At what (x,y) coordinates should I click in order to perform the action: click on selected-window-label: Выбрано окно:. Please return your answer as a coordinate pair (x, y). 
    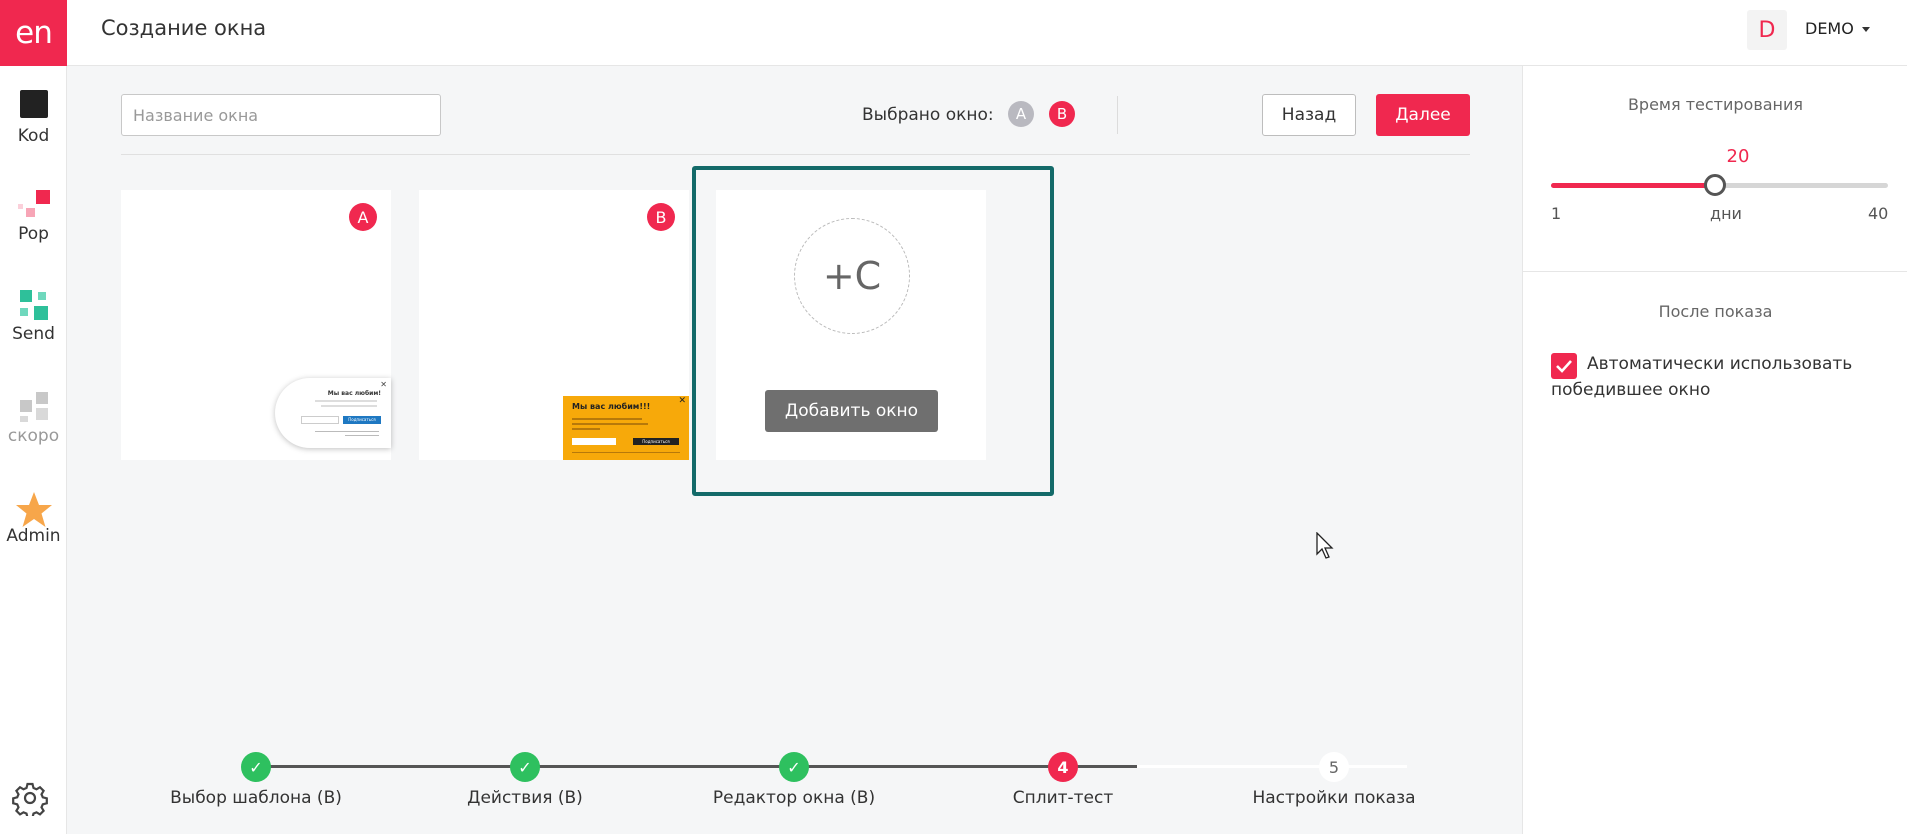
    Looking at the image, I should click on (928, 115).